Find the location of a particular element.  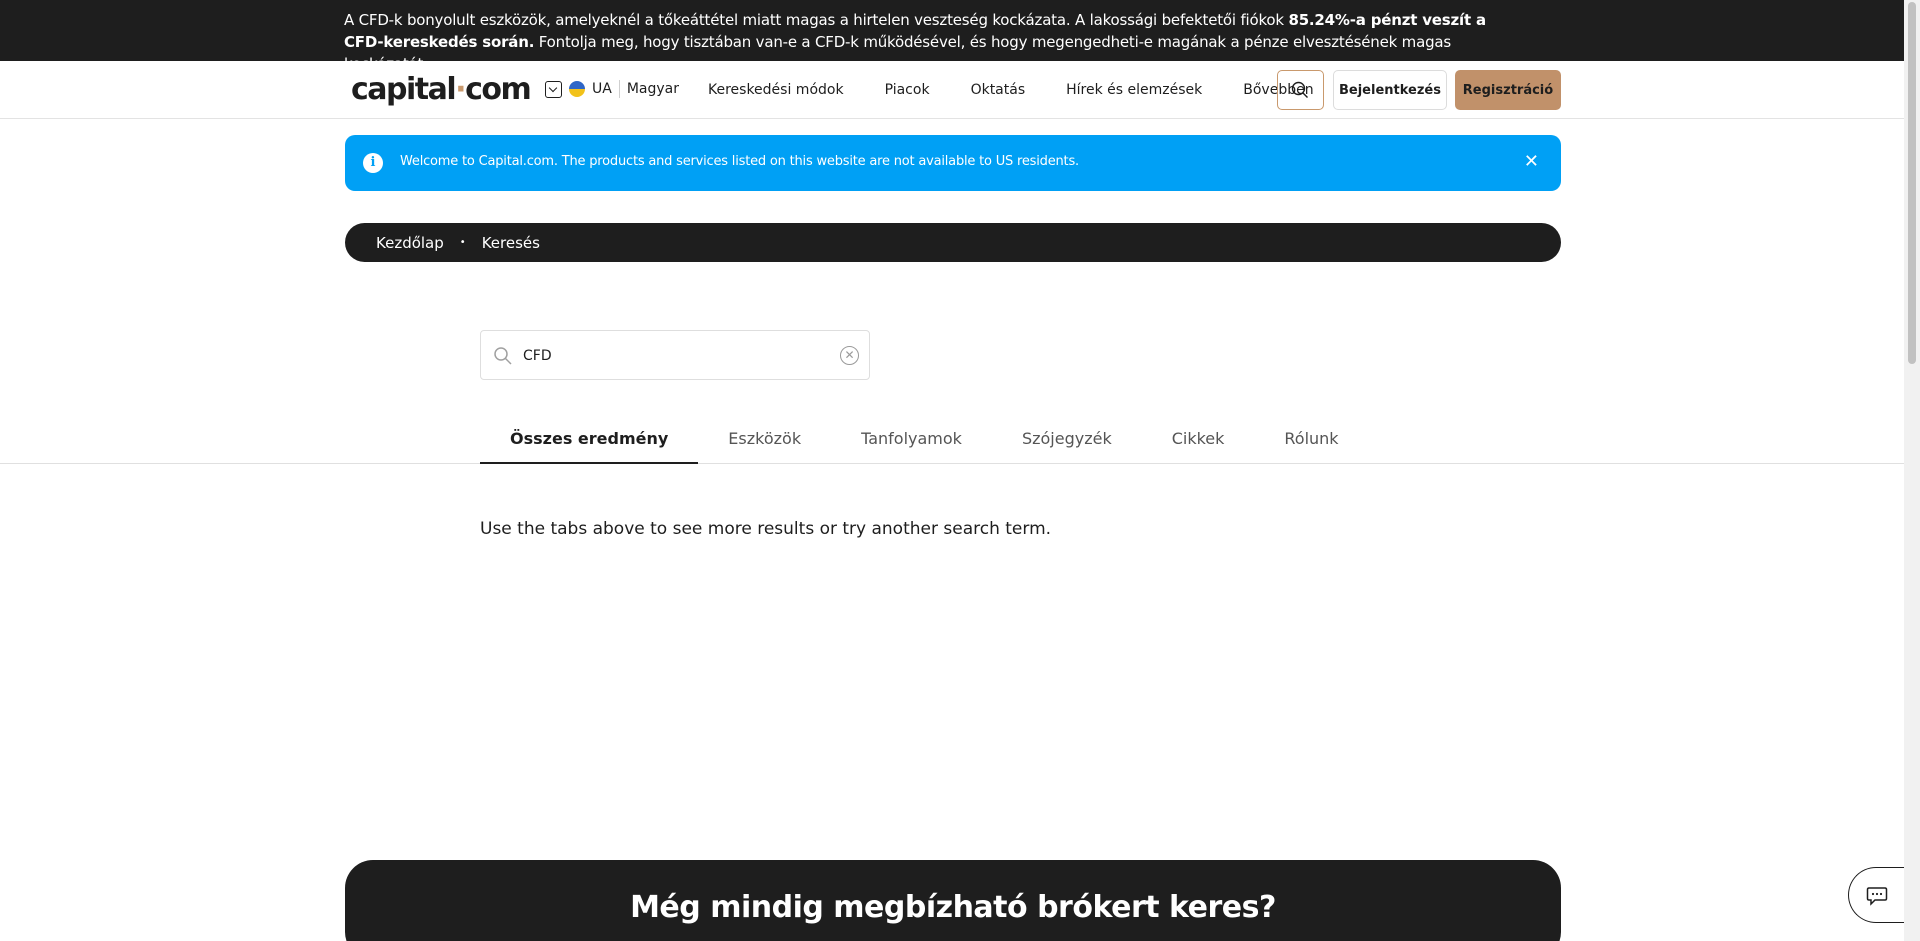

language-divider is located at coordinates (619, 89).